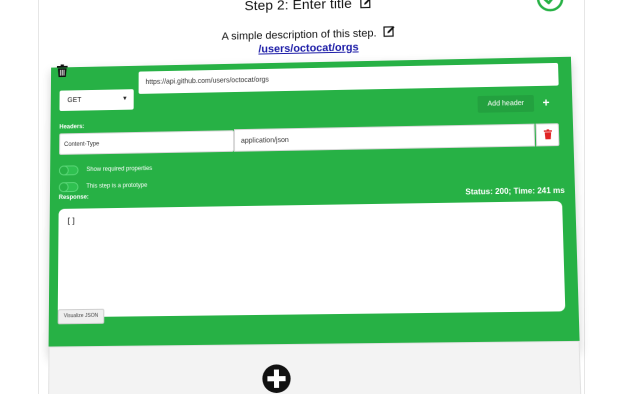 The image size is (618, 394). I want to click on delete-header-button, so click(547, 135).